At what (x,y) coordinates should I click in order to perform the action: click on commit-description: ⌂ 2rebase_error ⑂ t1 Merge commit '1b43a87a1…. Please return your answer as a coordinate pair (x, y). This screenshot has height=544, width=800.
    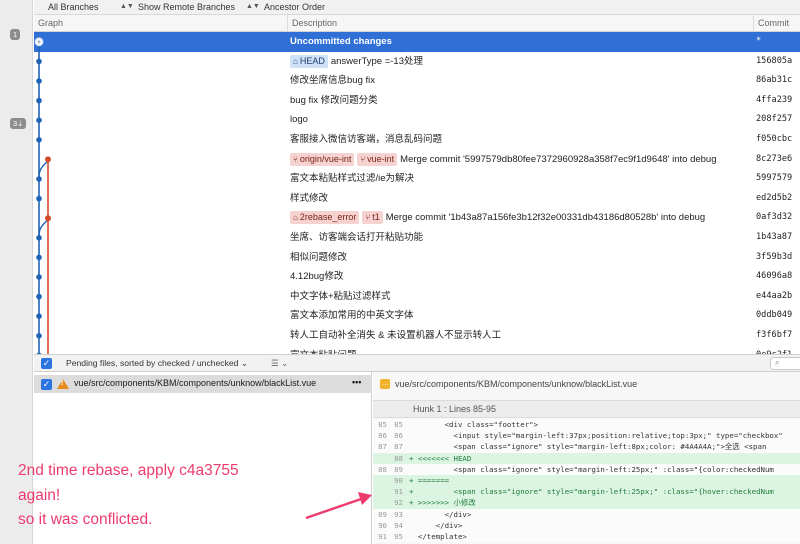
    Looking at the image, I should click on (497, 218).